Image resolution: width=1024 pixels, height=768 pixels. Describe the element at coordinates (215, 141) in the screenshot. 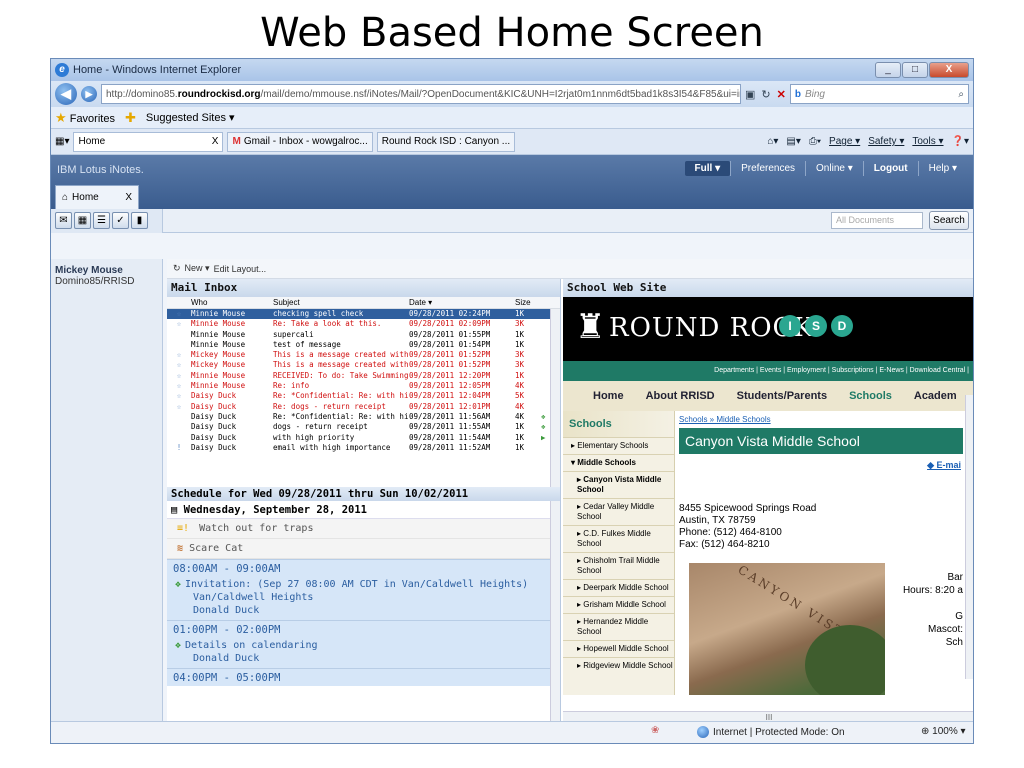

I see `tab-close-icon: X` at that location.